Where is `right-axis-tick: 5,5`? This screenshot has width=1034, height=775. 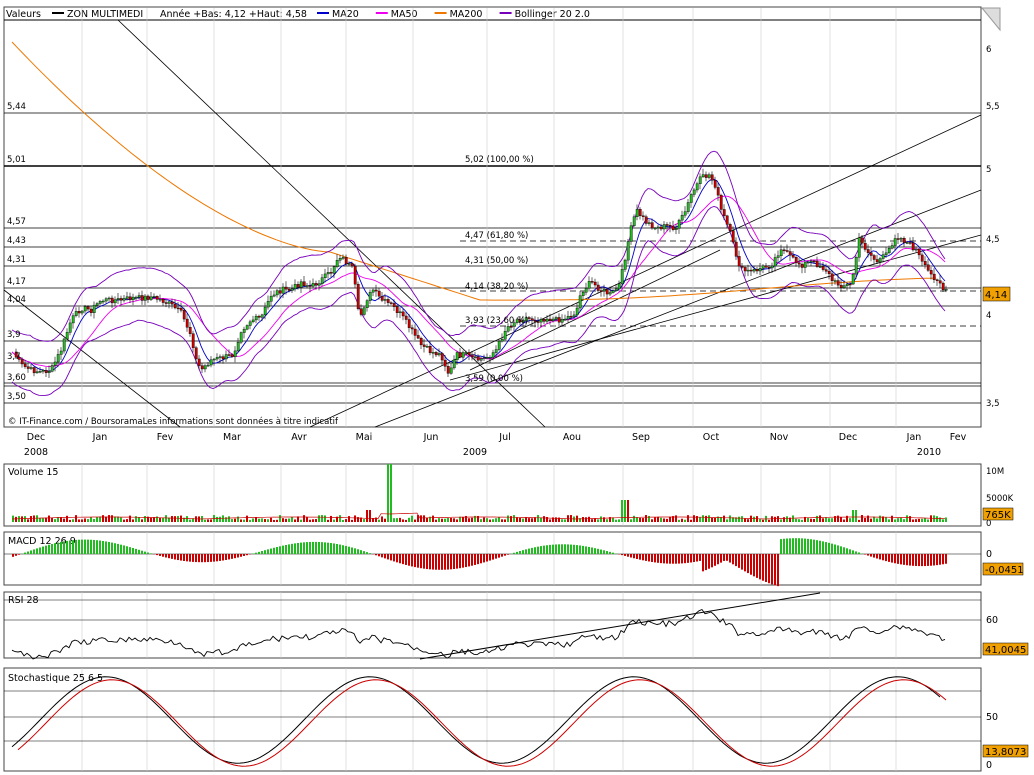 right-axis-tick: 5,5 is located at coordinates (993, 107).